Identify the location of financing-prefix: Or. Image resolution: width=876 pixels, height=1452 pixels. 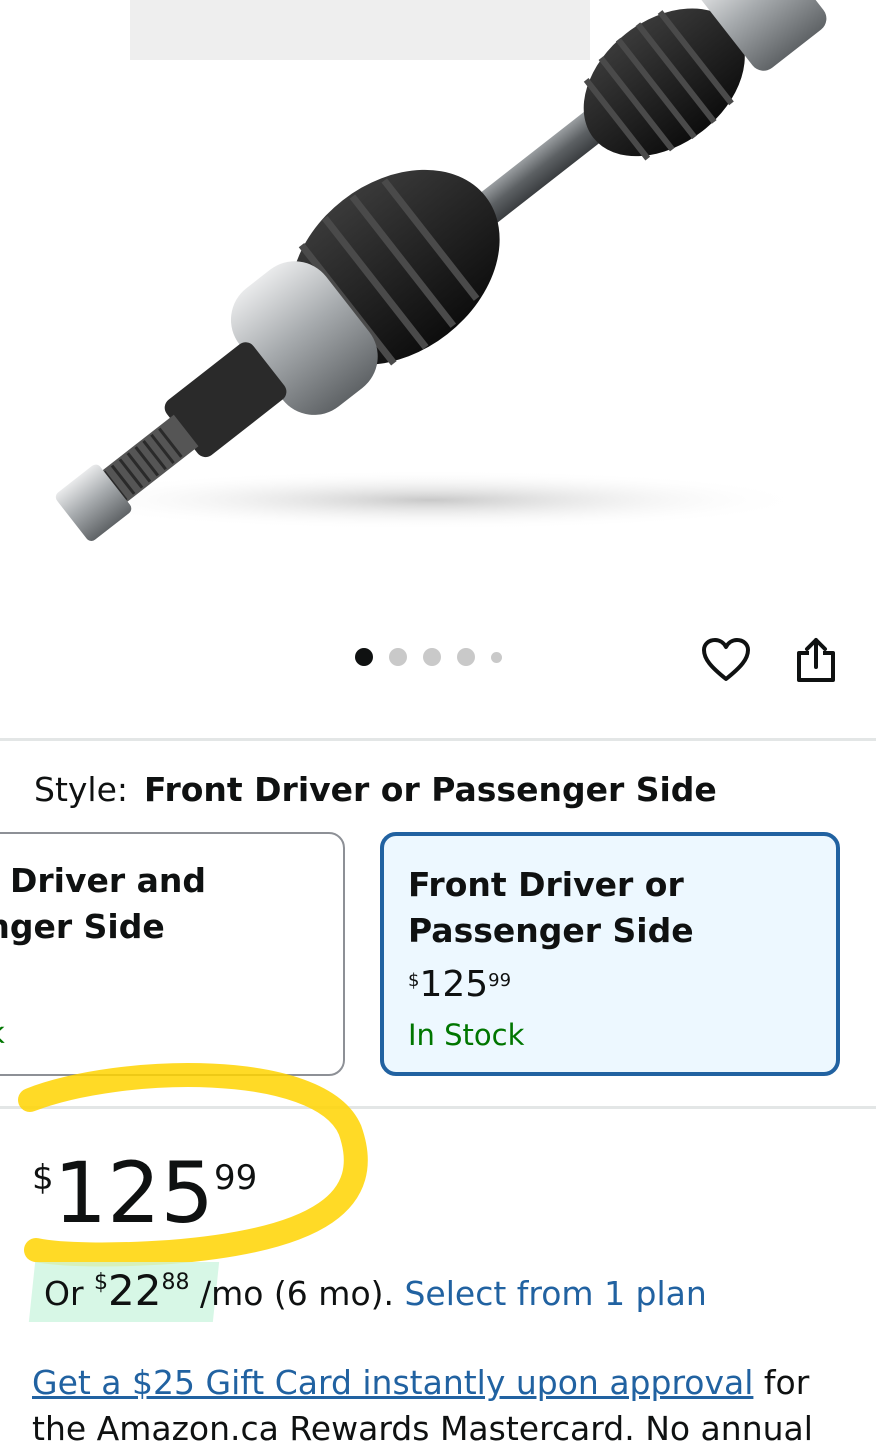
(69, 1293).